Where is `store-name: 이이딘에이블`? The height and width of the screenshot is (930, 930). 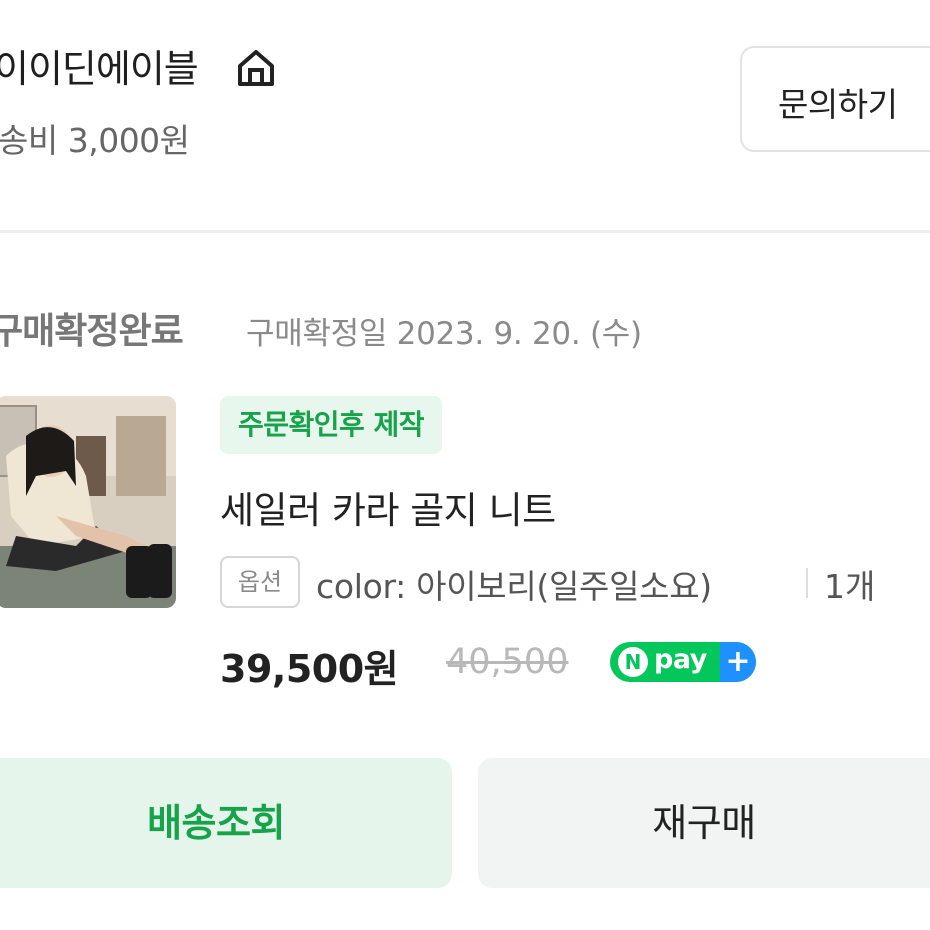
store-name: 이이딘에이블 is located at coordinates (99, 65).